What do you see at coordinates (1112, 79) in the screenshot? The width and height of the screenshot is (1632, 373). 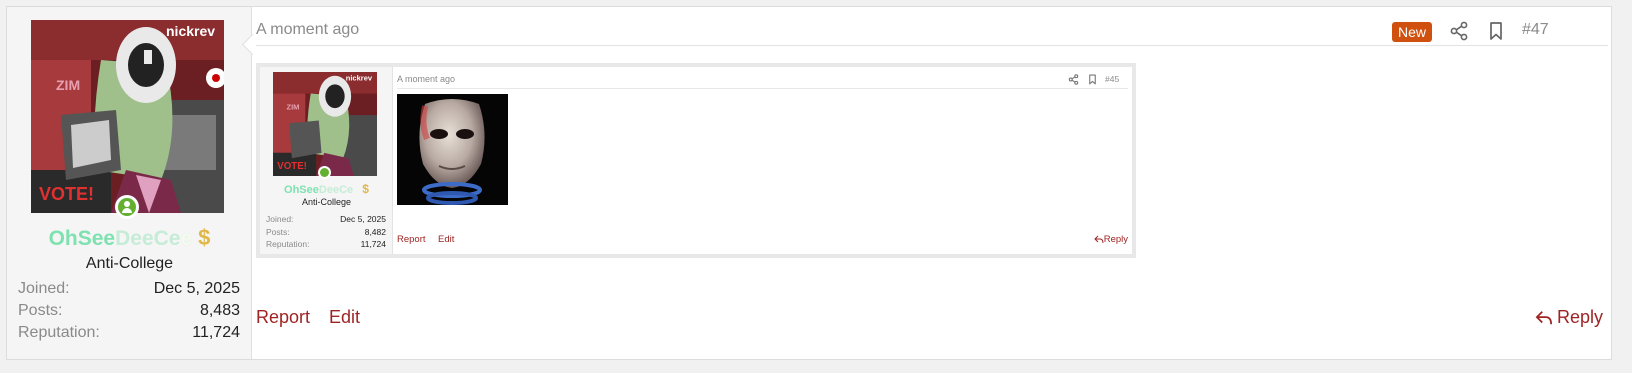 I see `embedded-post-number: #45` at bounding box center [1112, 79].